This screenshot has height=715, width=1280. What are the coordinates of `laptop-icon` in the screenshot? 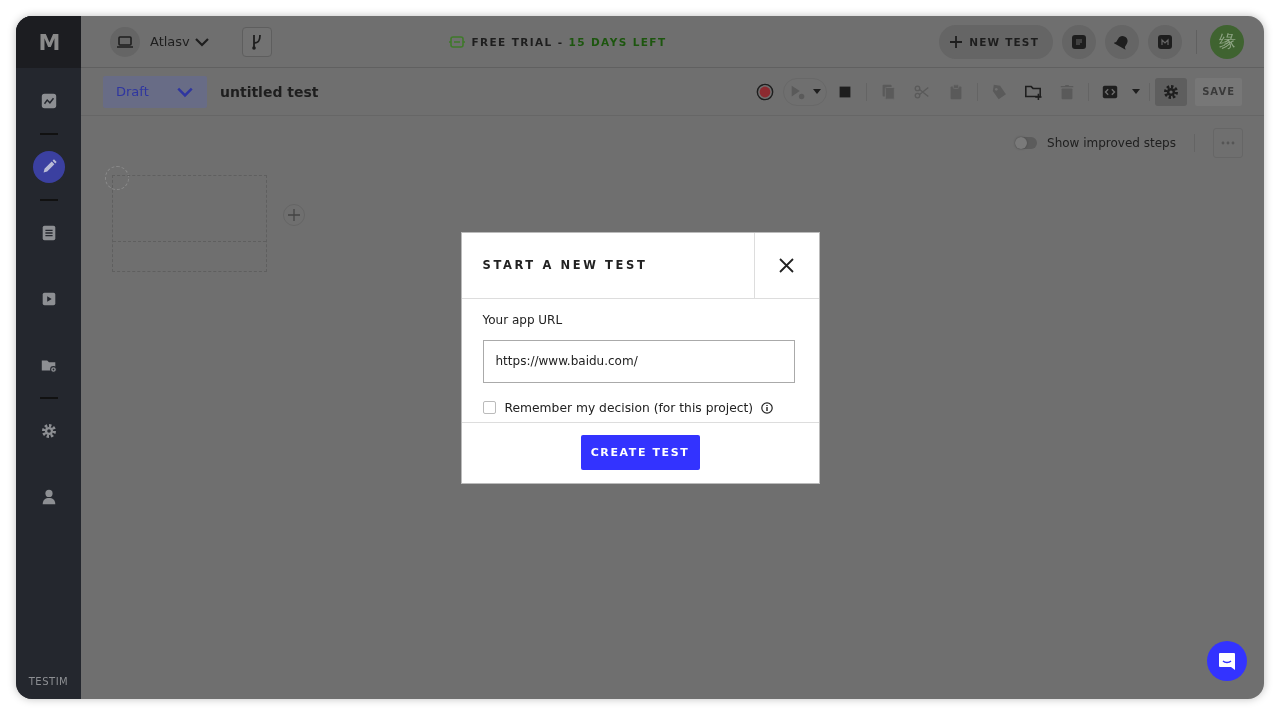 It's located at (125, 41).